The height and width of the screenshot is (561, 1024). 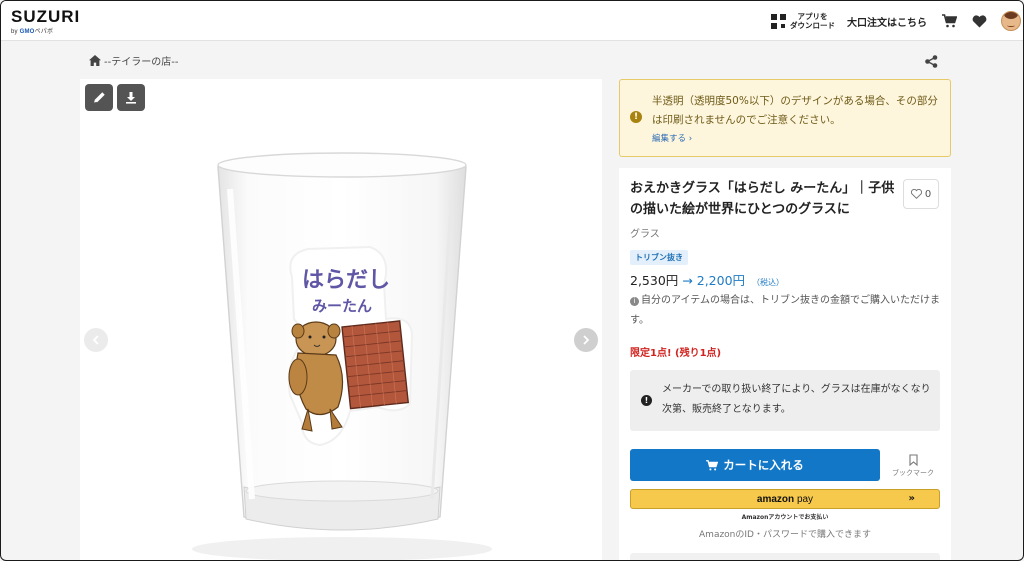 I want to click on prev-image-button, so click(x=96, y=340).